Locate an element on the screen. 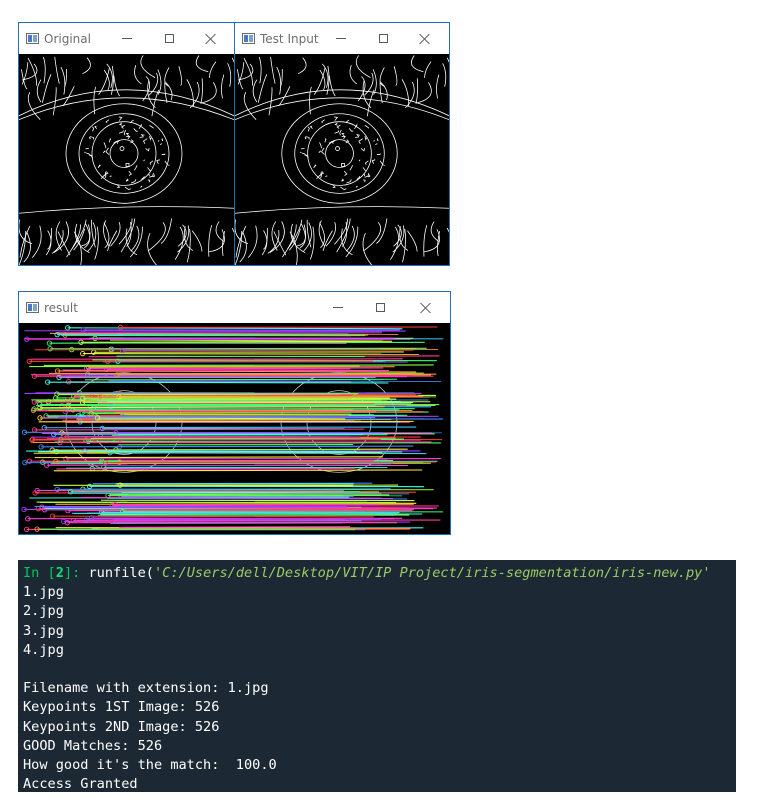  command-function: runfile( is located at coordinates (117, 573).